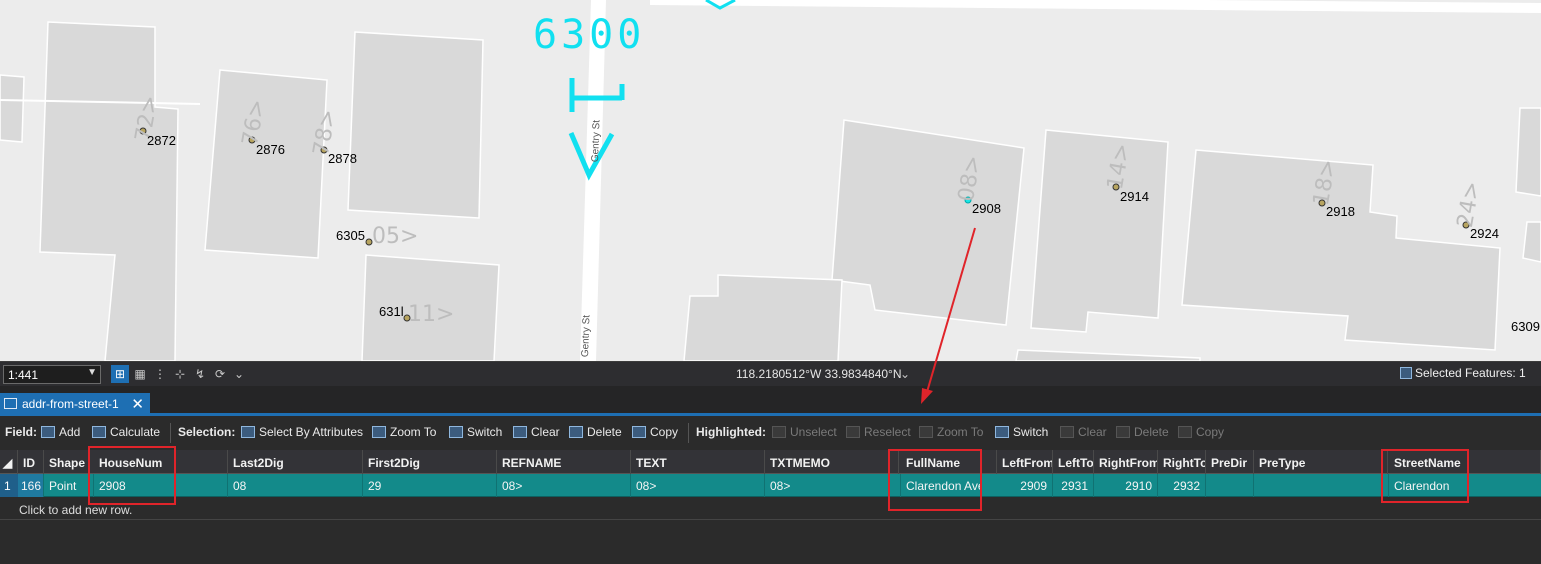  Describe the element at coordinates (1095, 6) in the screenshot. I see `road` at that location.